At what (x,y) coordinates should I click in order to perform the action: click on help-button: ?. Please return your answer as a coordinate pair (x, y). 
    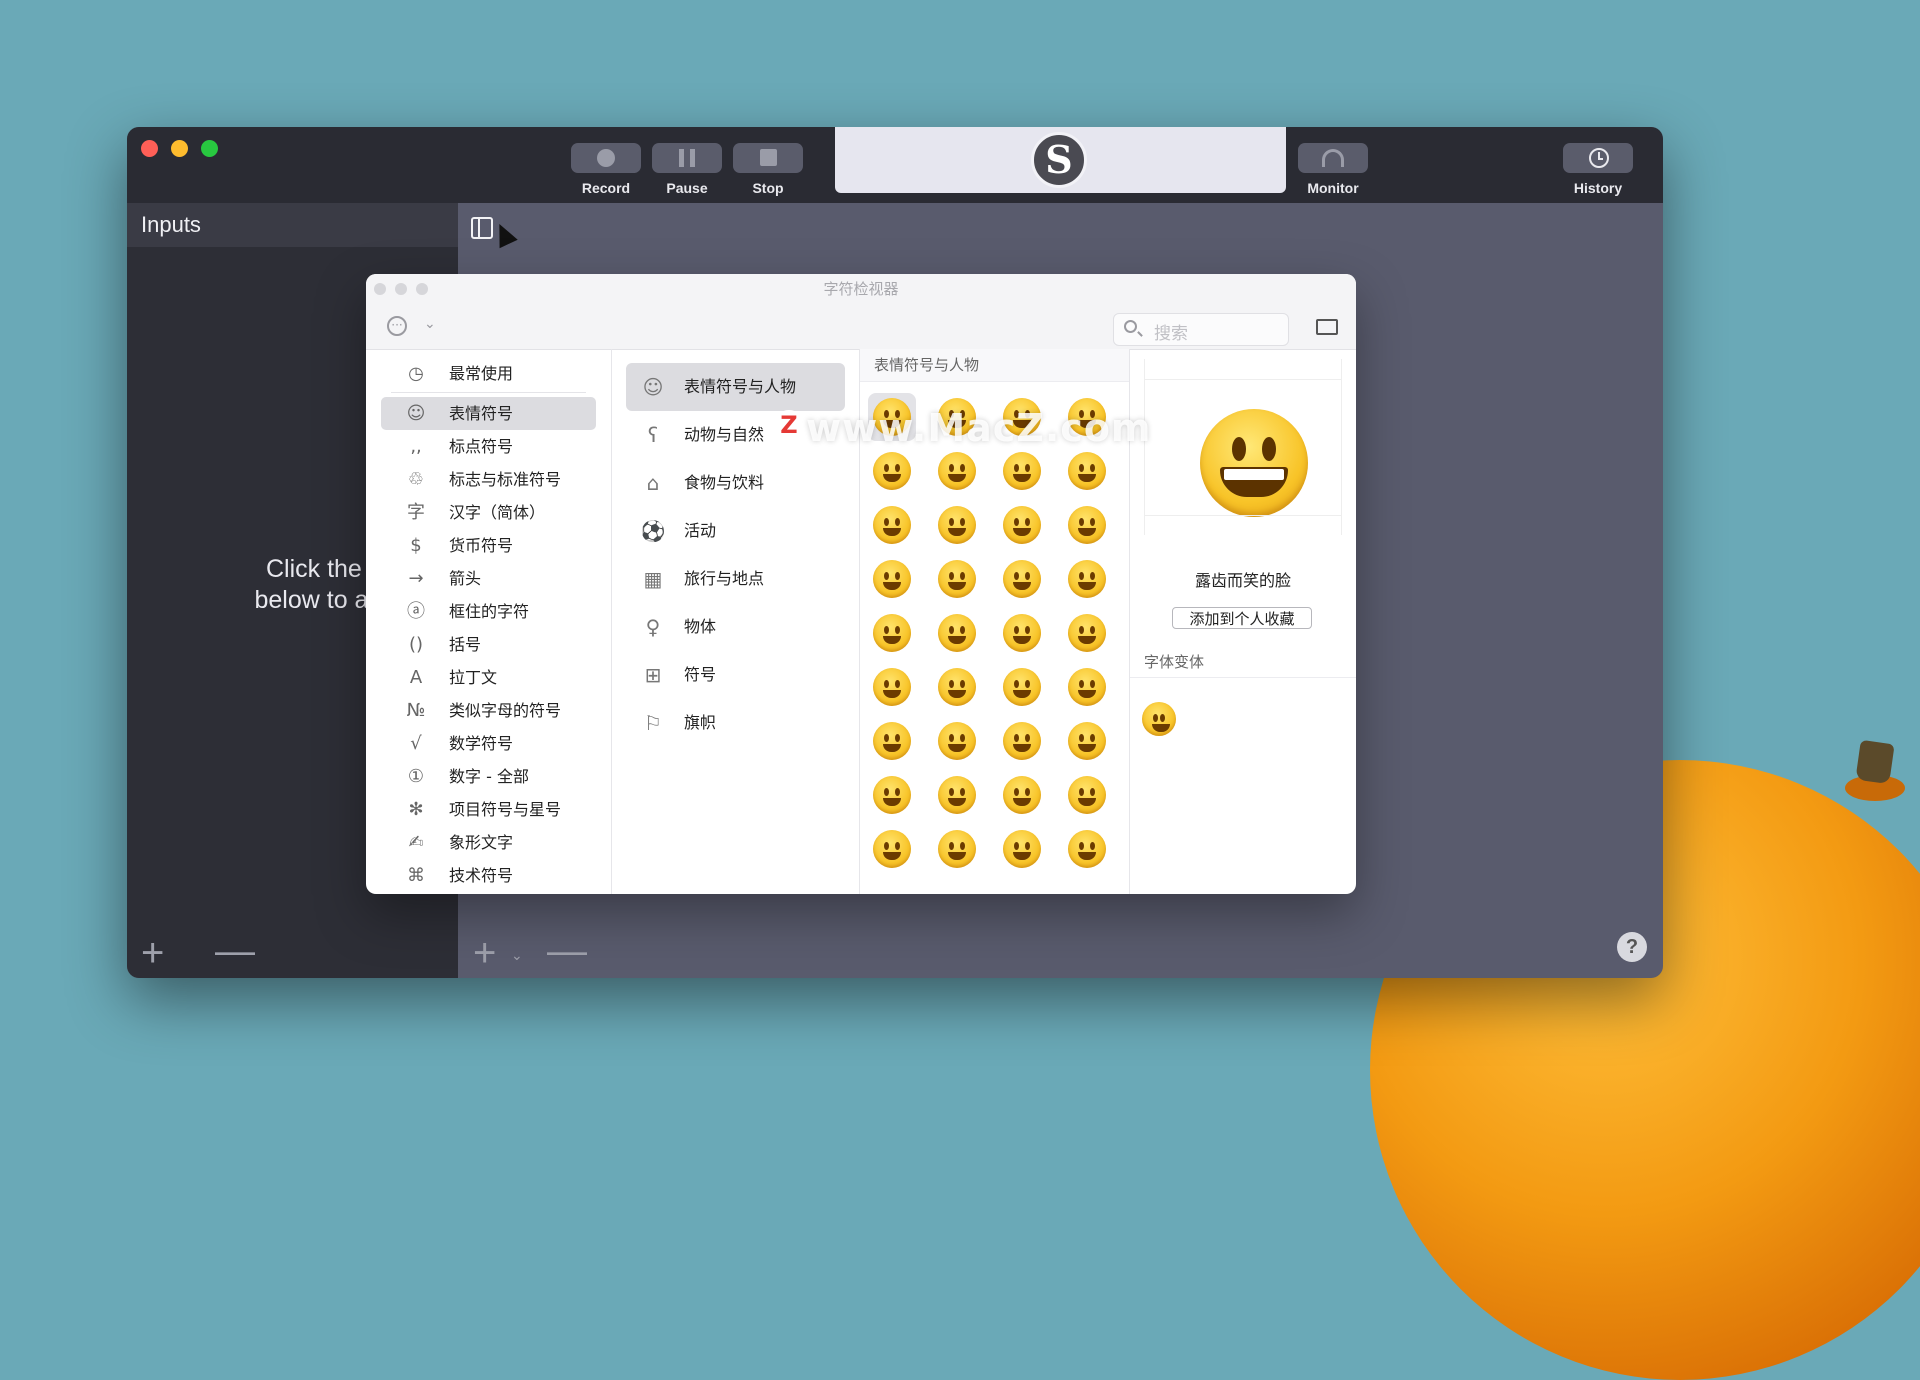
    Looking at the image, I should click on (1632, 947).